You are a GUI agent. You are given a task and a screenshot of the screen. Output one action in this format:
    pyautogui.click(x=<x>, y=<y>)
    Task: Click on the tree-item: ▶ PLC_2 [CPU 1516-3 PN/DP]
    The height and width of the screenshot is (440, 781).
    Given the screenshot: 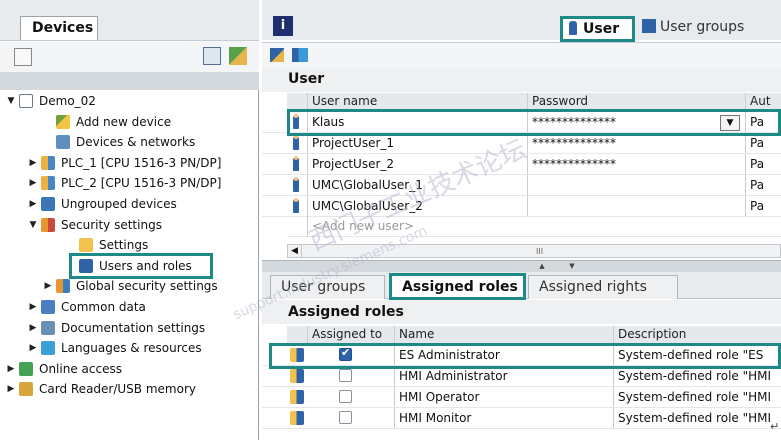 What is the action you would take?
    pyautogui.click(x=124, y=183)
    